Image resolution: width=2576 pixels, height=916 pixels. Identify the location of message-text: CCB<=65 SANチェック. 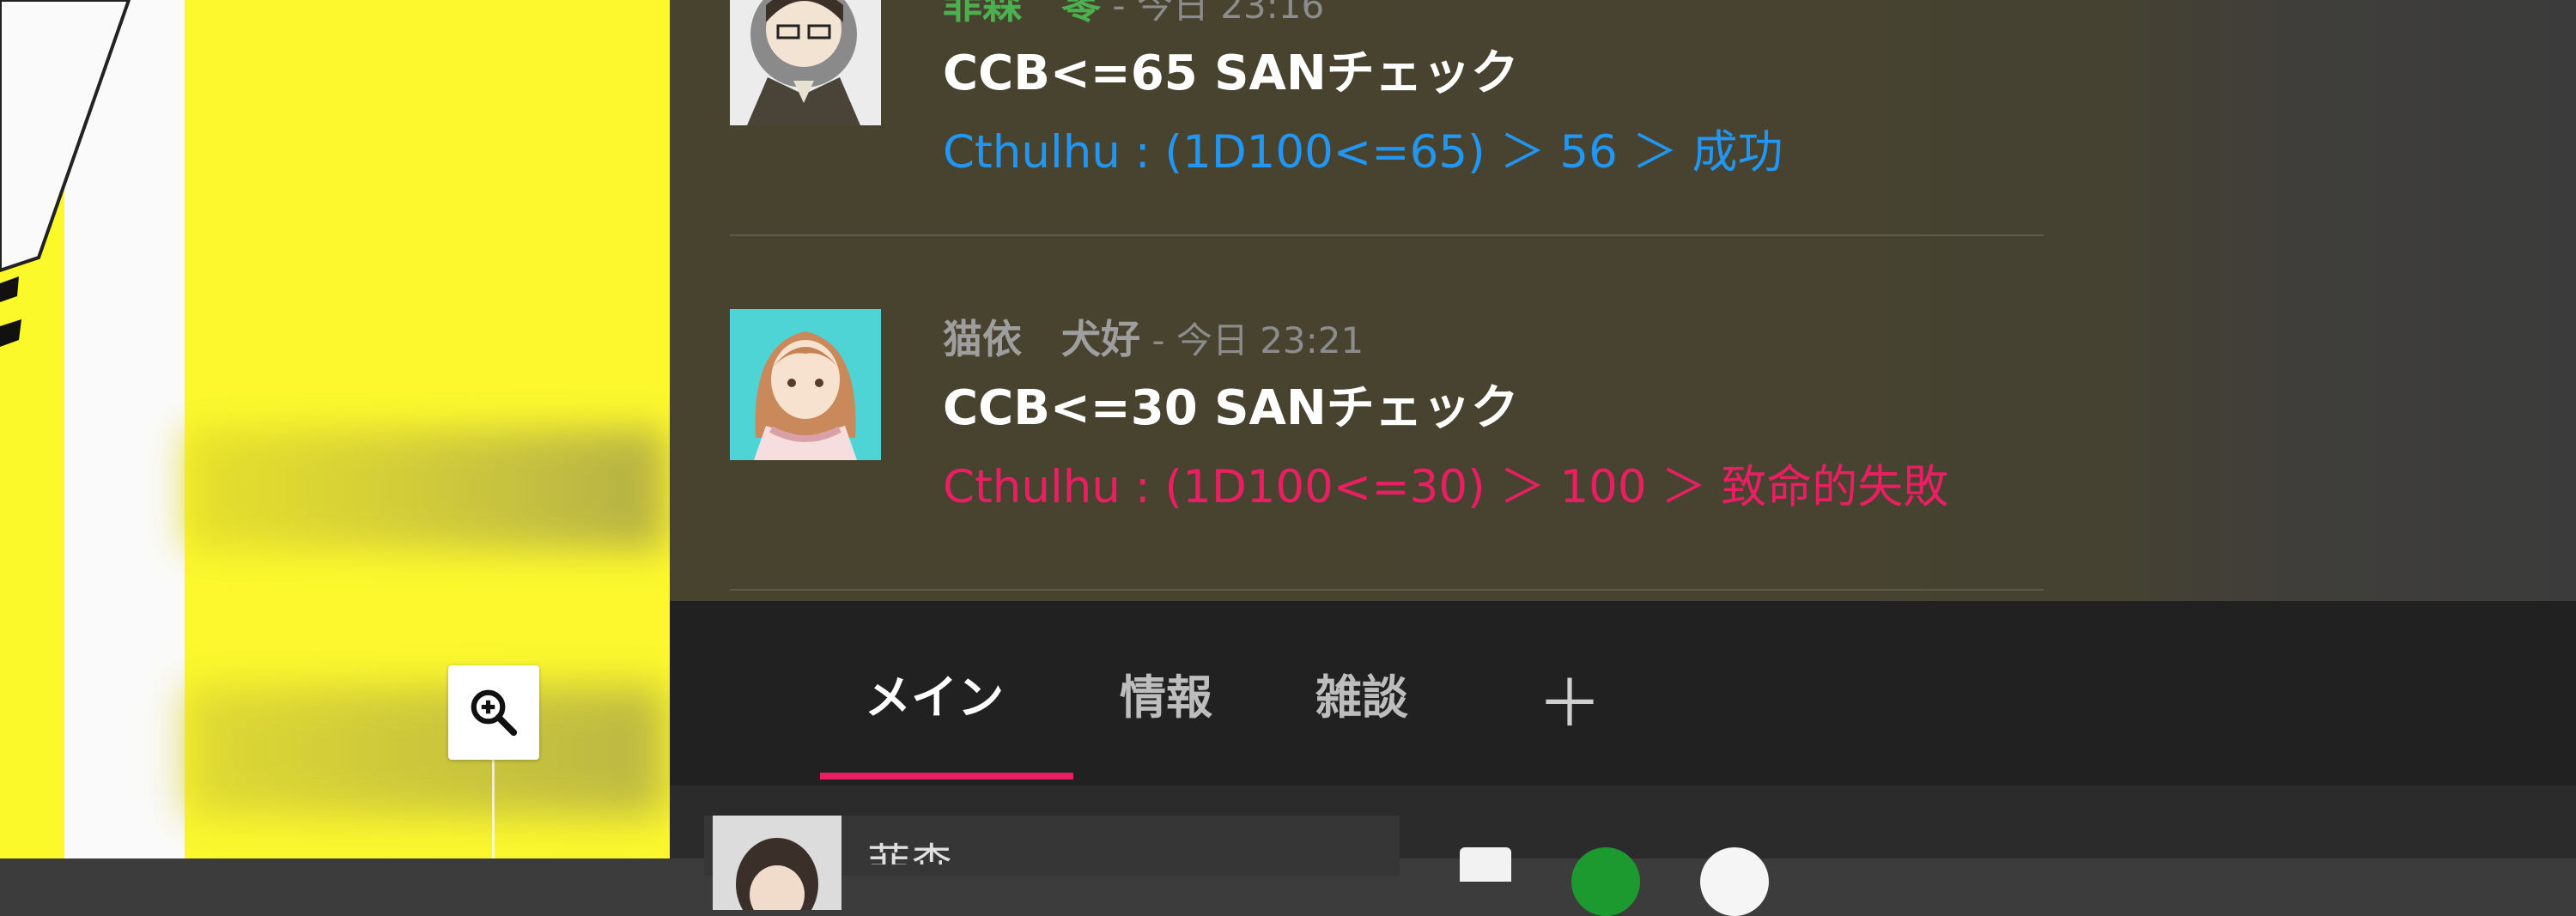
(1231, 73).